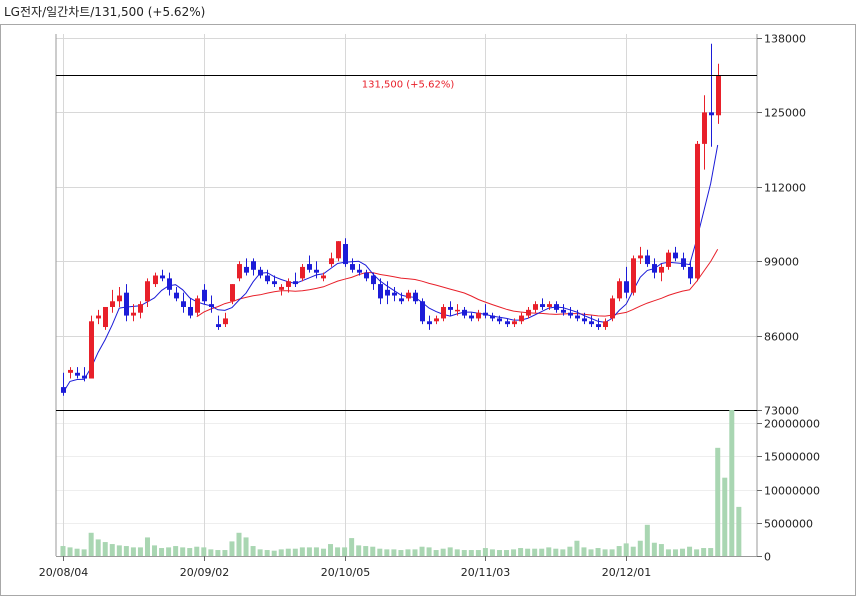 The image size is (857, 597). Describe the element at coordinates (781, 411) in the screenshot. I see `price-tick-label: 73000` at that location.